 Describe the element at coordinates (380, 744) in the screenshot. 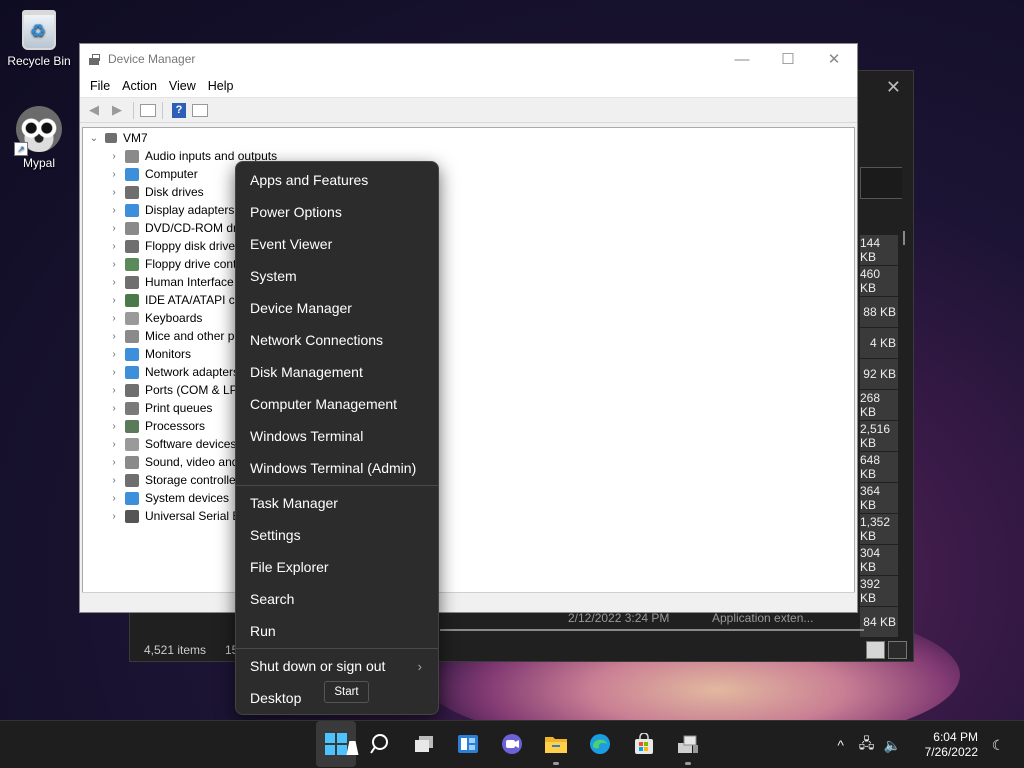

I see `search-button` at that location.